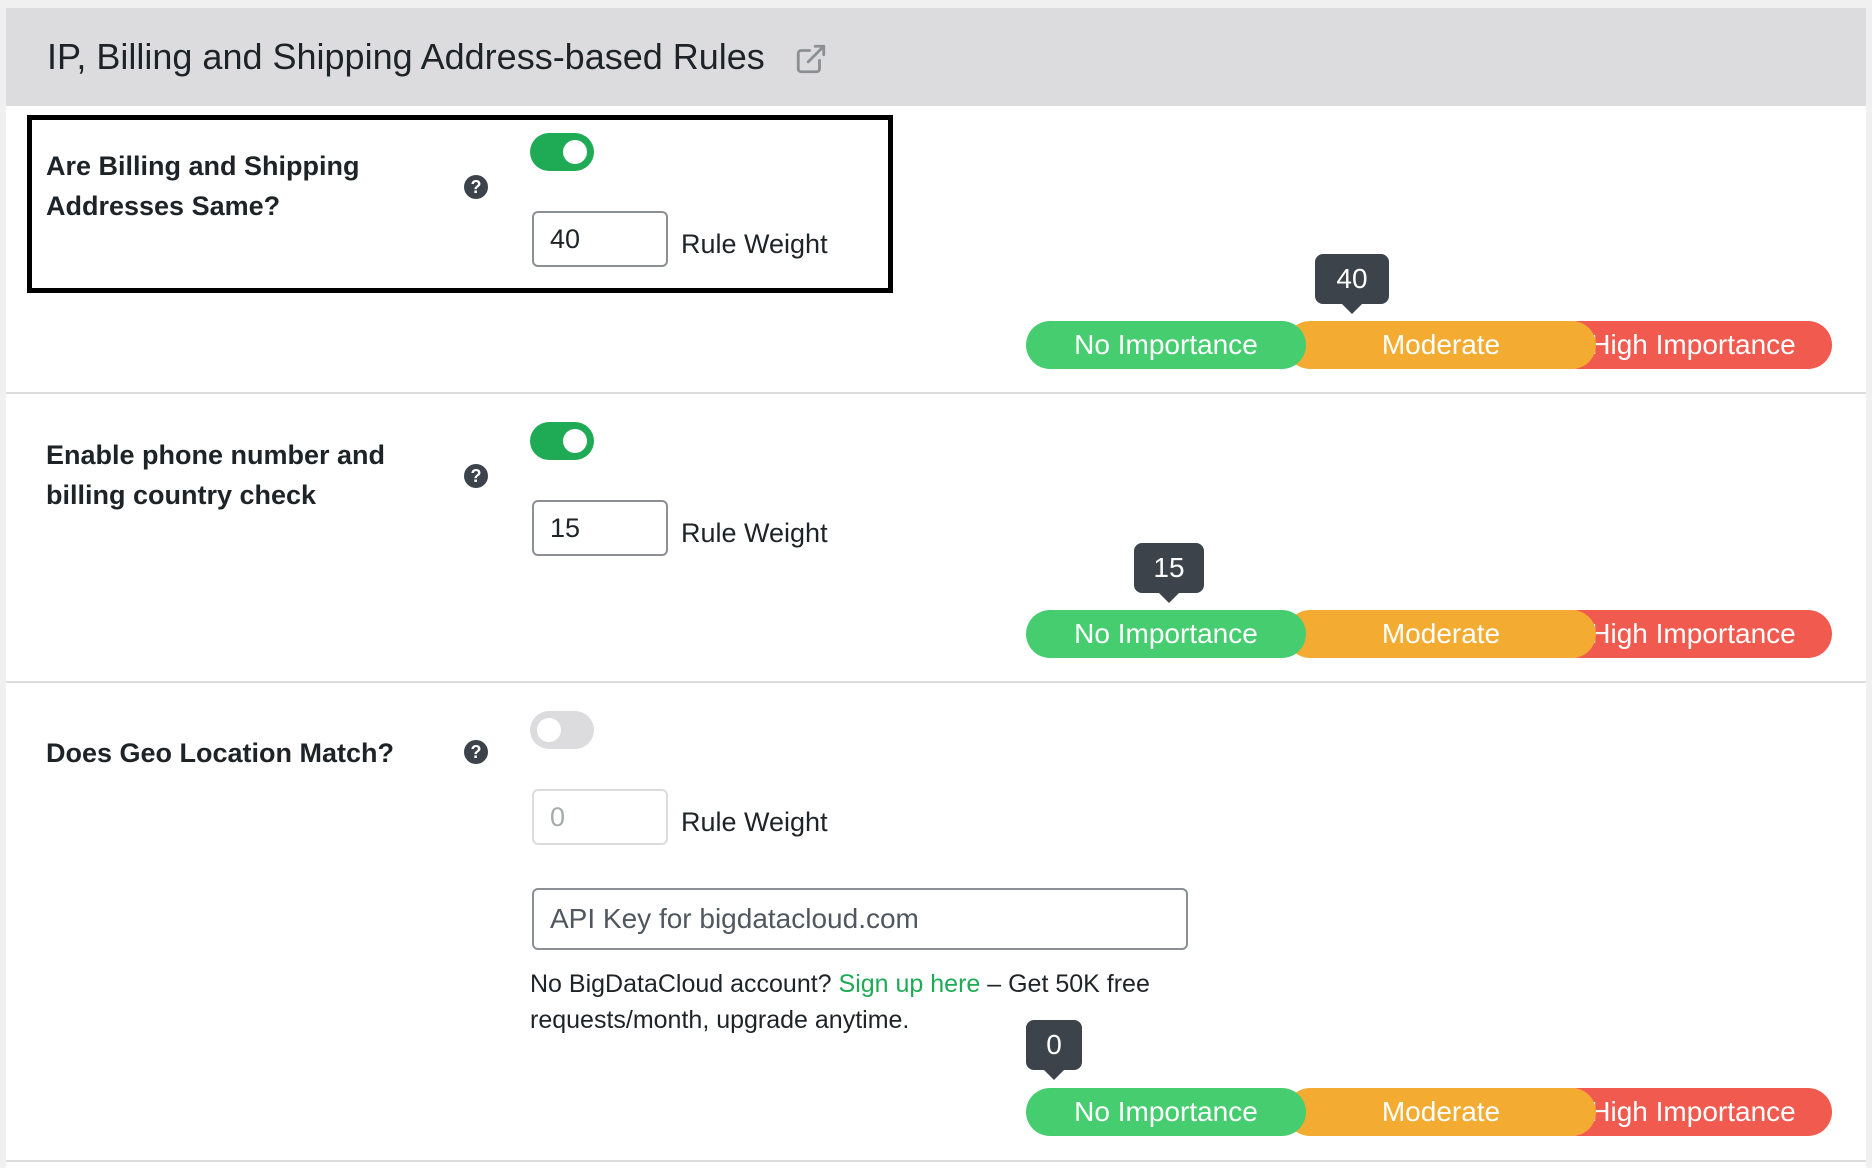  I want to click on rule-toggle-phone-country, so click(562, 441).